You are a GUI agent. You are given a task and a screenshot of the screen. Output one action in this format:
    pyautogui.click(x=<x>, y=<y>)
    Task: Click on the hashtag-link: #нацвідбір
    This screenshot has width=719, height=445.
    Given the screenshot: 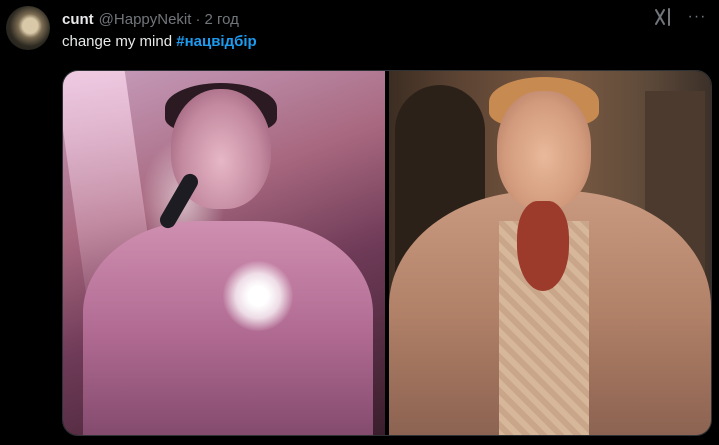 What is the action you would take?
    pyautogui.click(x=216, y=41)
    